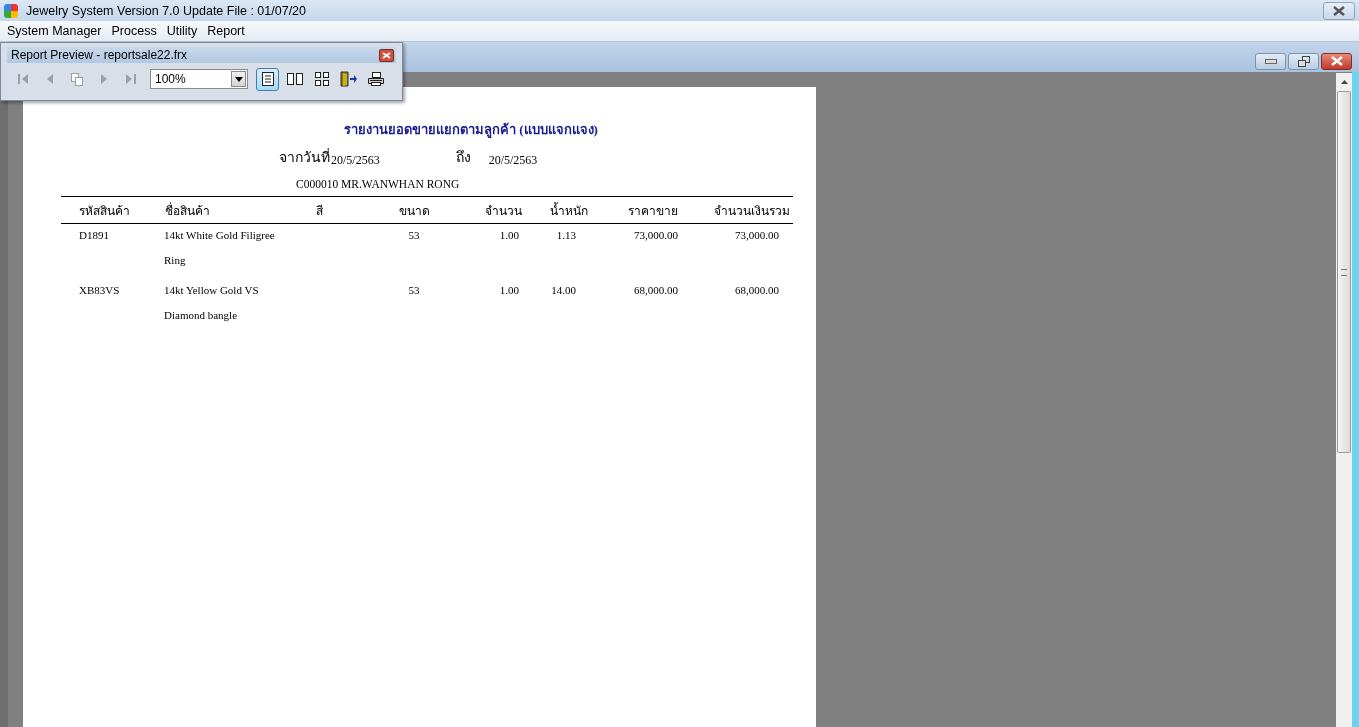 The image size is (1359, 727). Describe the element at coordinates (503, 211) in the screenshot. I see `column-header: จำนวน` at that location.